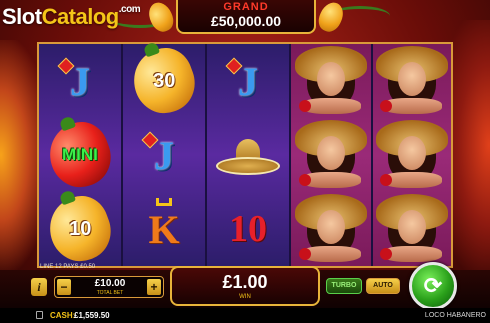  Describe the element at coordinates (245, 282) in the screenshot. I see `win-value: £1.00` at that location.